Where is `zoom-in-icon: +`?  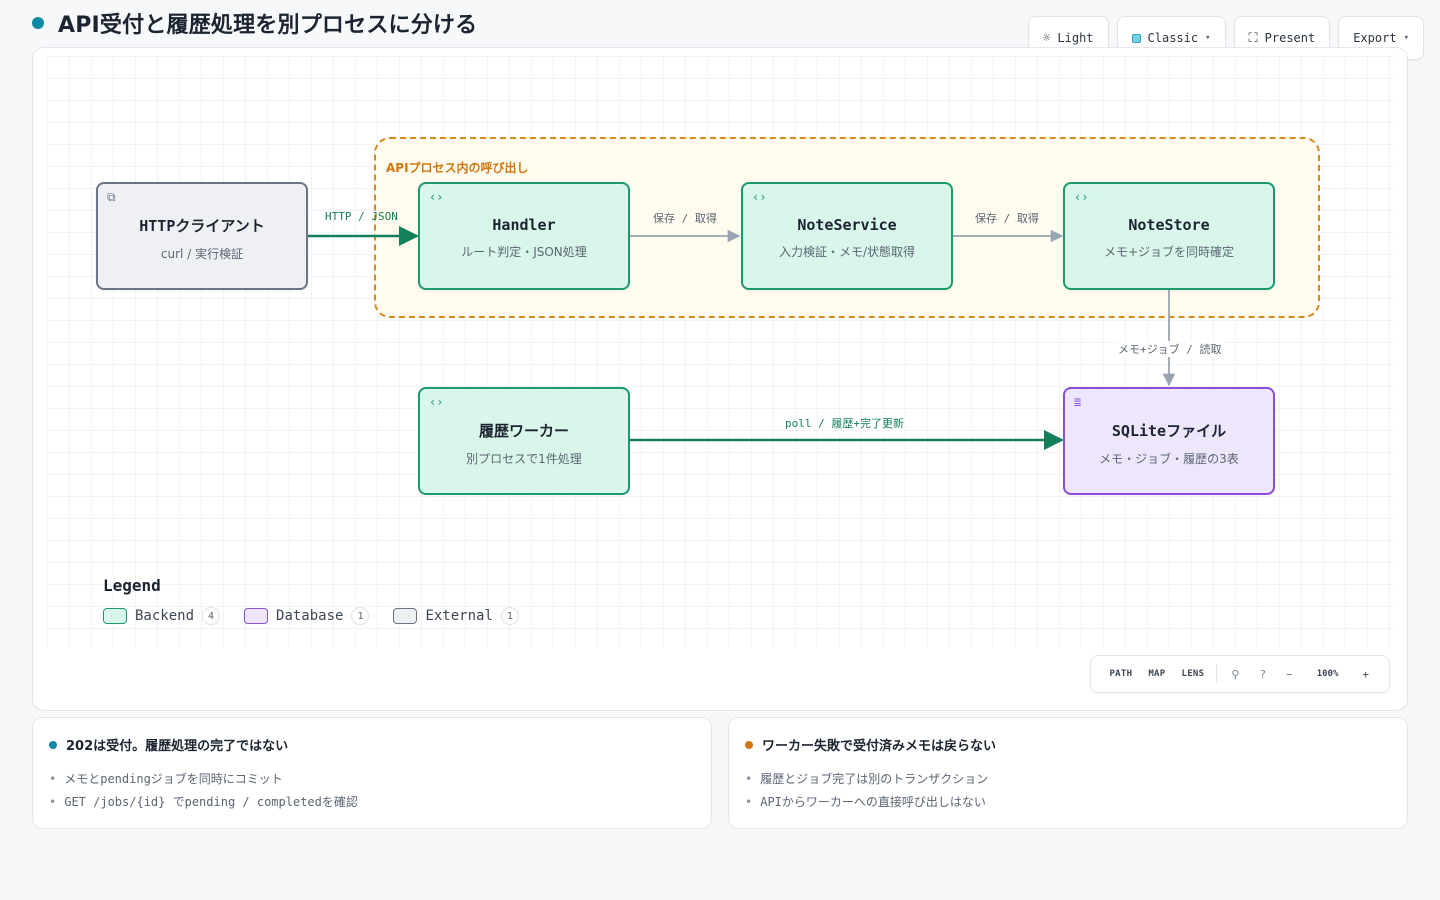 zoom-in-icon: + is located at coordinates (1365, 674).